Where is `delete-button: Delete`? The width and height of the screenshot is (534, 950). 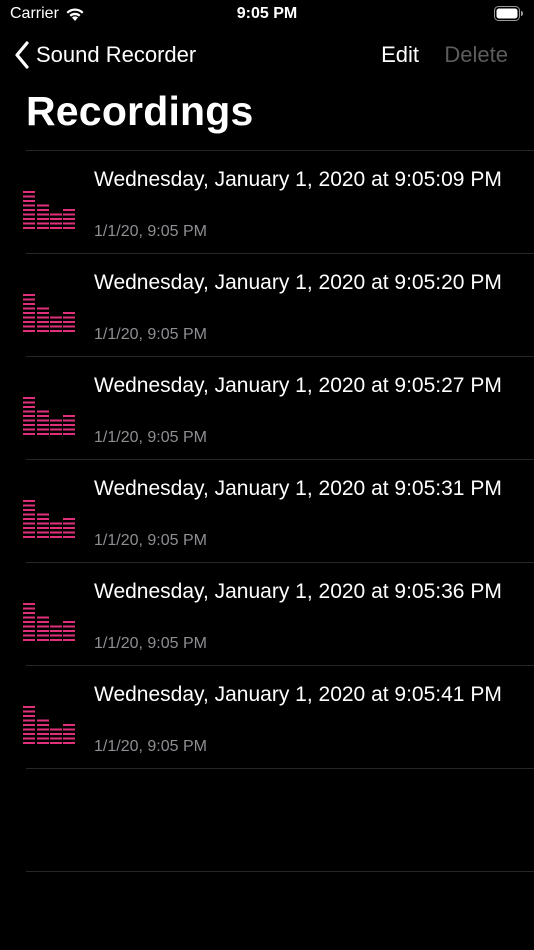 delete-button: Delete is located at coordinates (476, 55).